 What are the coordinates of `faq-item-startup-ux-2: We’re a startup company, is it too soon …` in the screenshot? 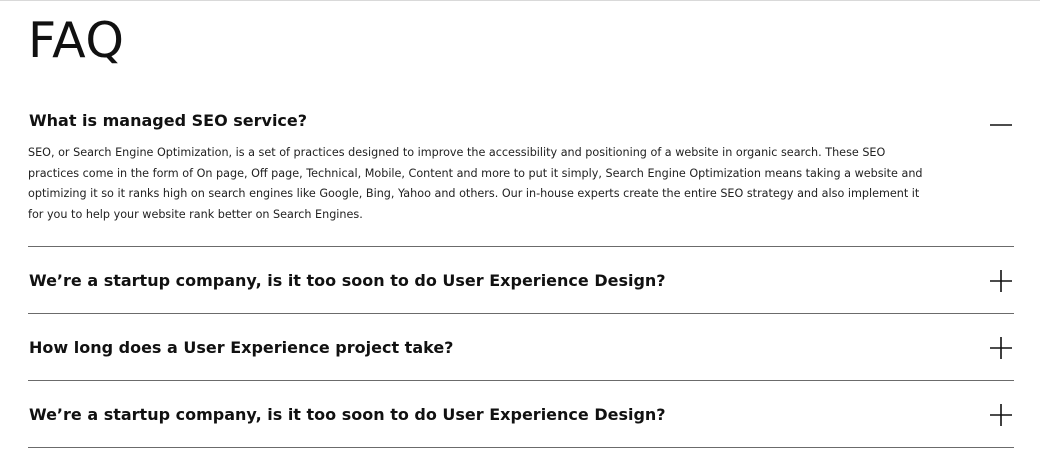 It's located at (521, 414).